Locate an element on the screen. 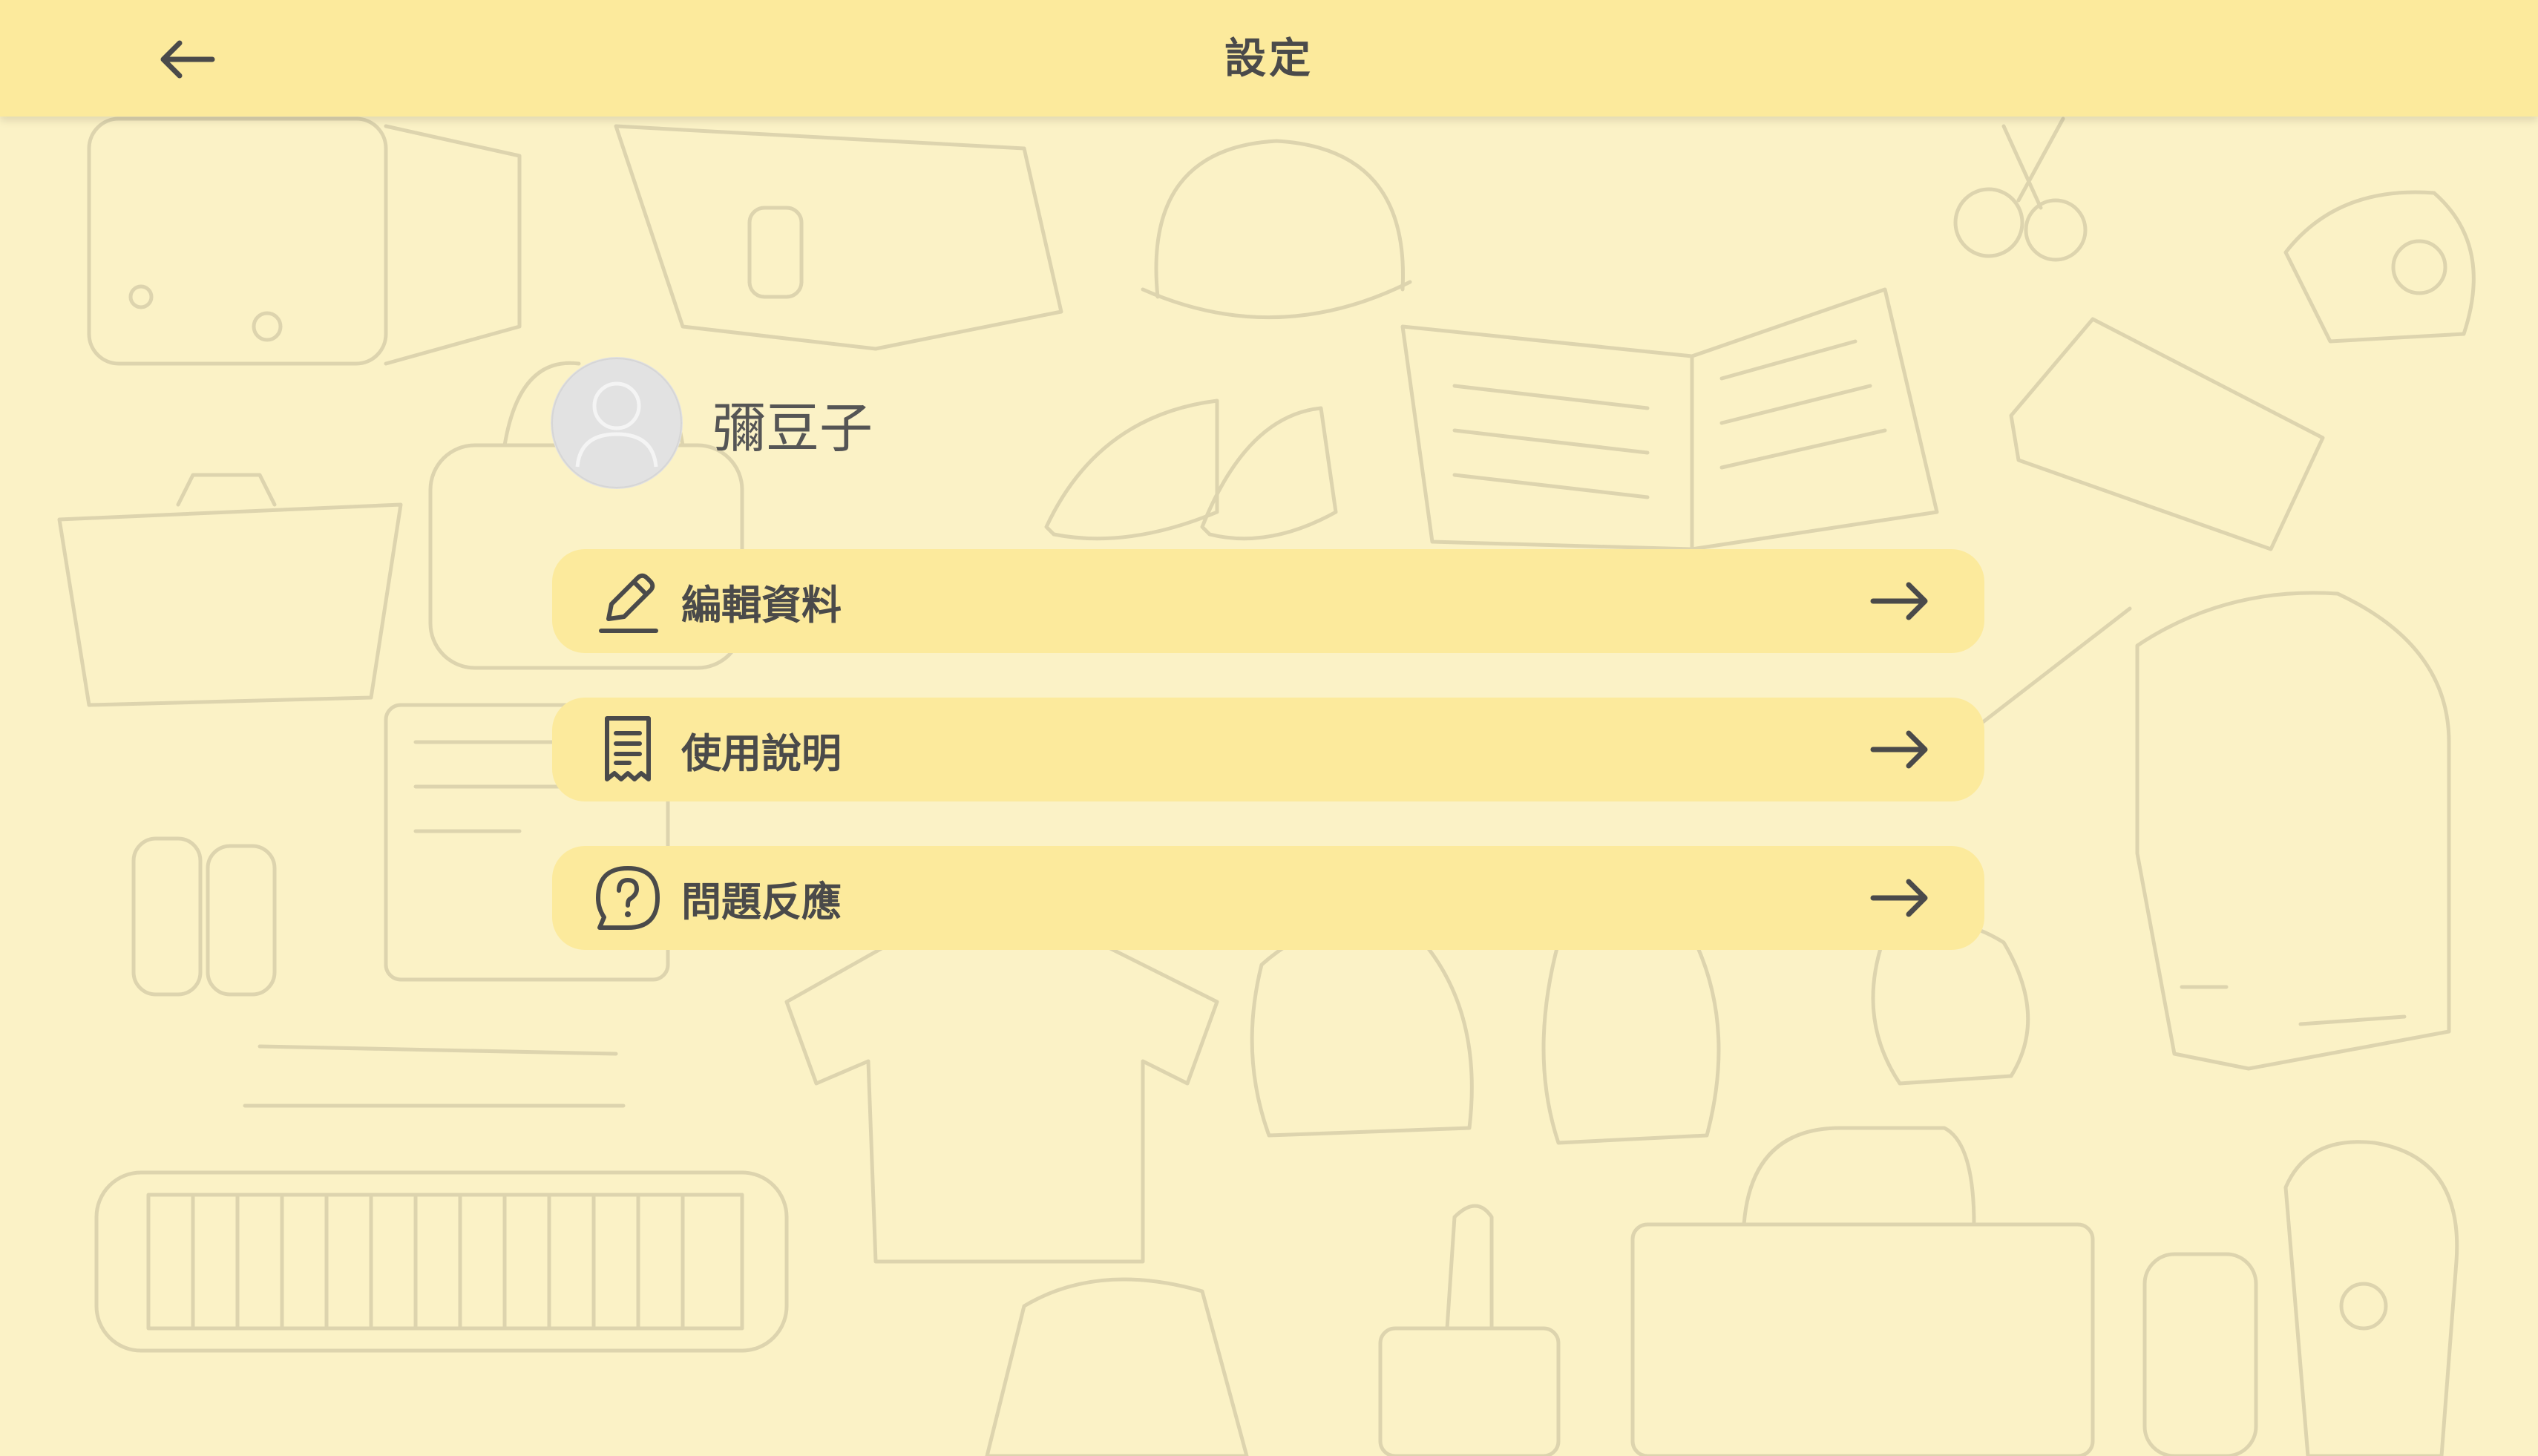 This screenshot has height=1456, width=2538. avatar is located at coordinates (617, 423).